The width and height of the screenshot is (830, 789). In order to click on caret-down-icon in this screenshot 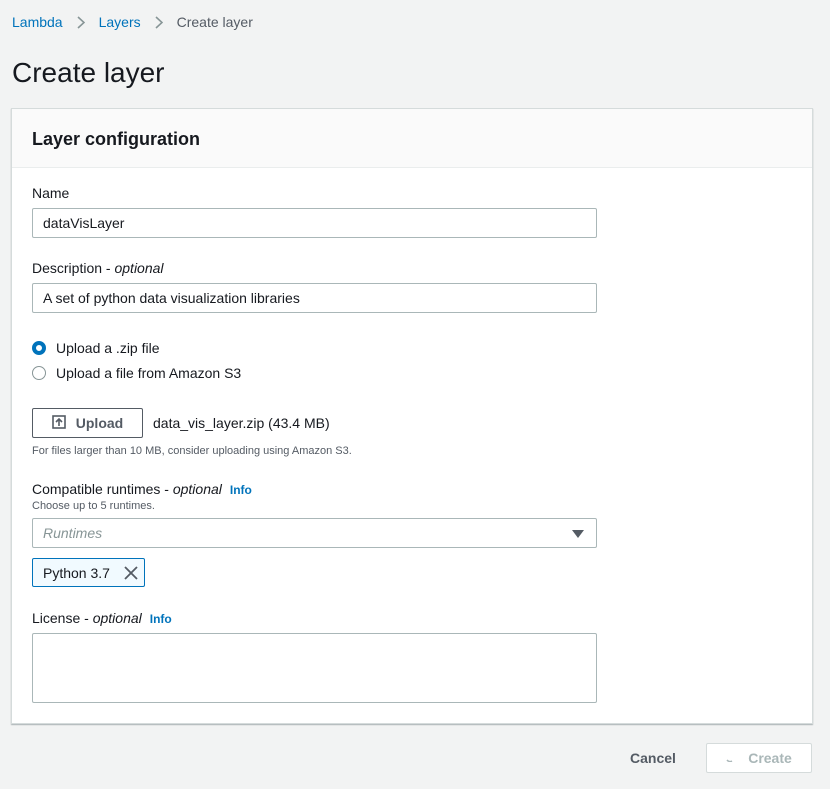, I will do `click(578, 533)`.